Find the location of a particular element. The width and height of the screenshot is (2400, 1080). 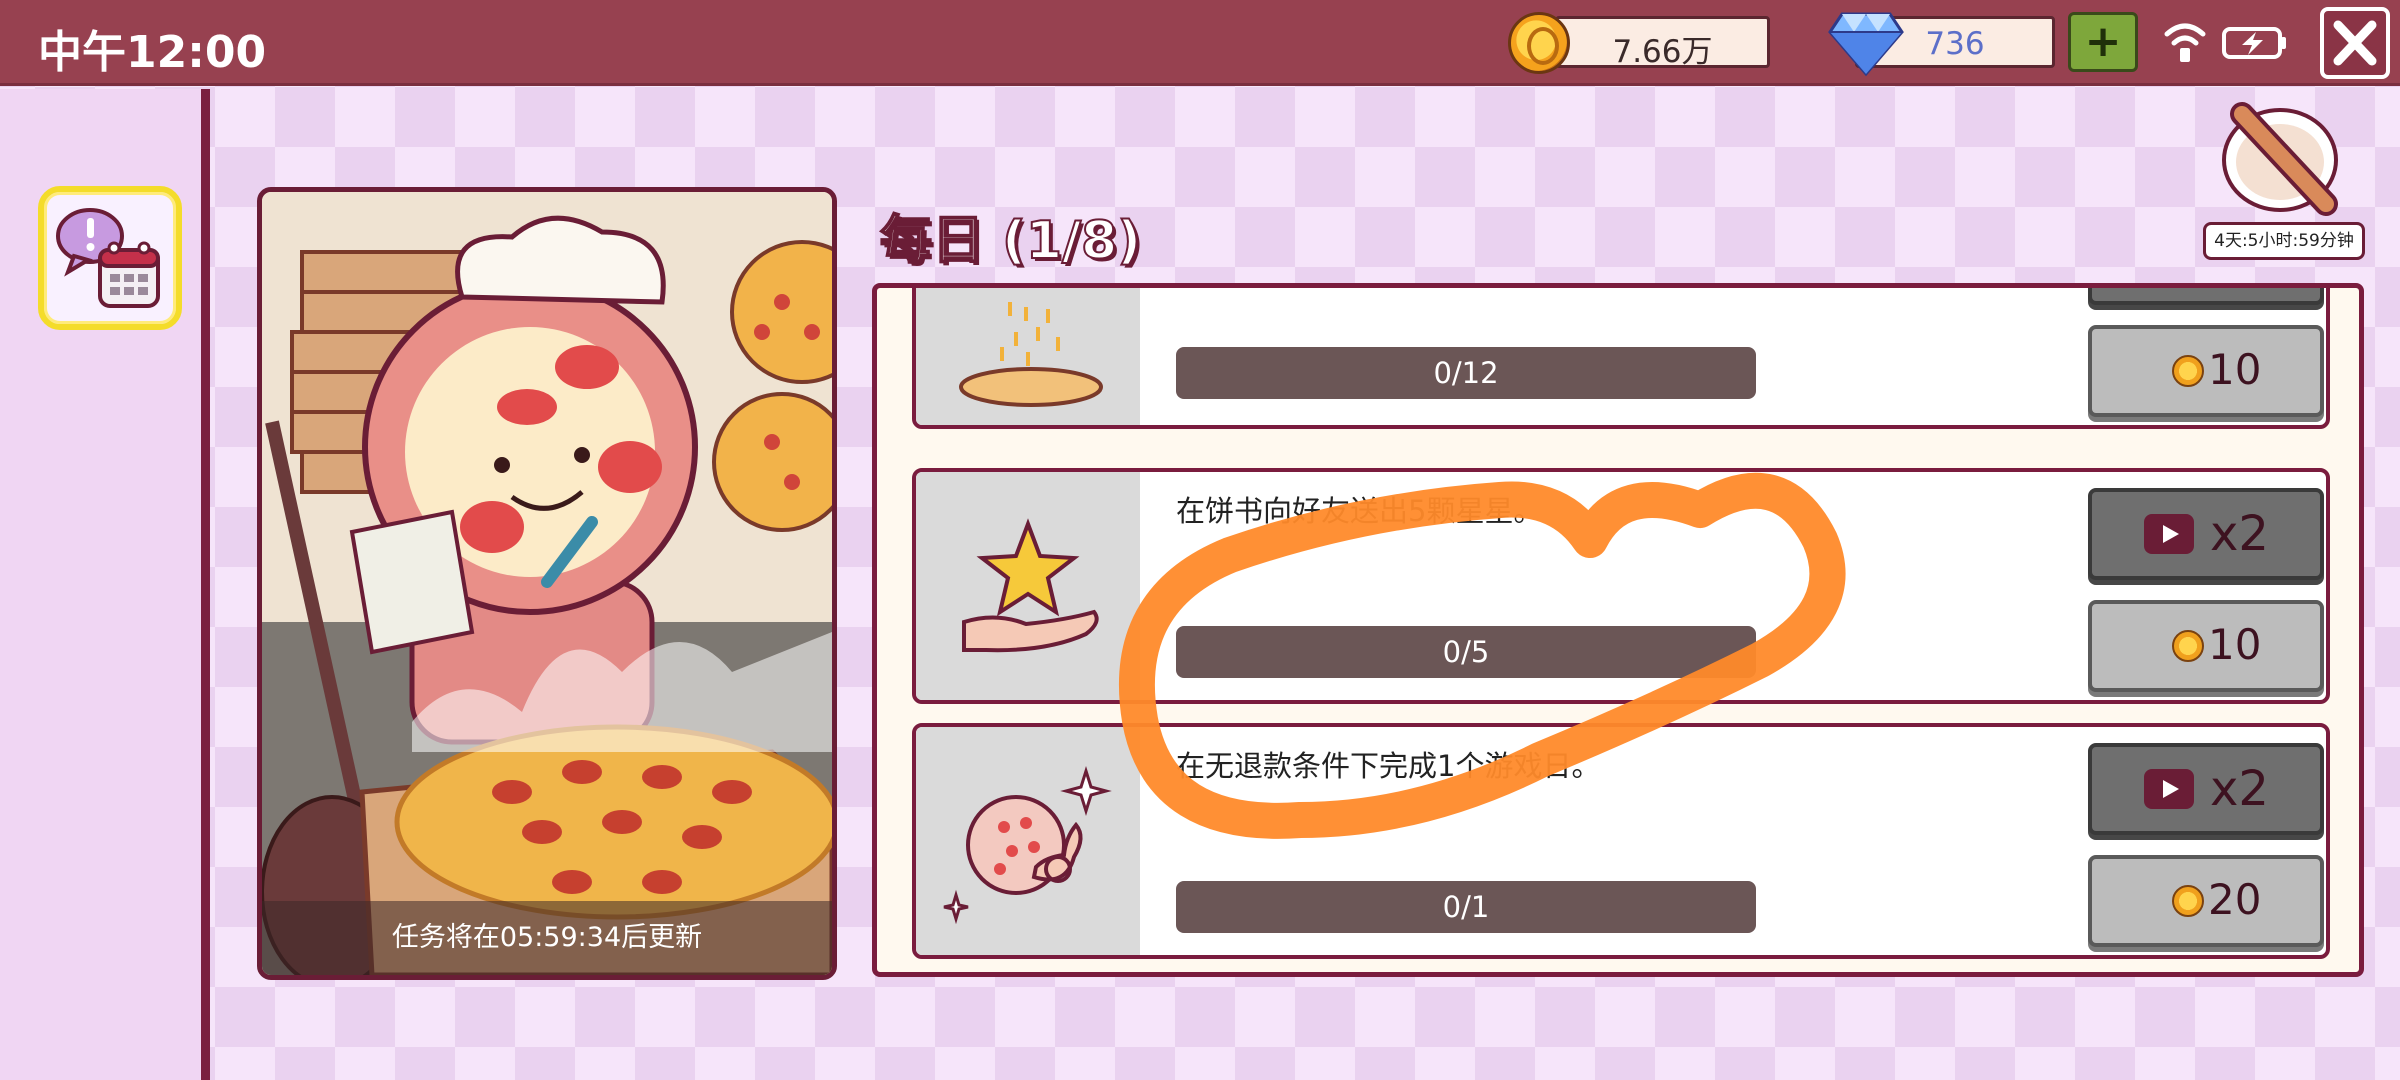

task-card: 0/12 10 is located at coordinates (1621, 358).